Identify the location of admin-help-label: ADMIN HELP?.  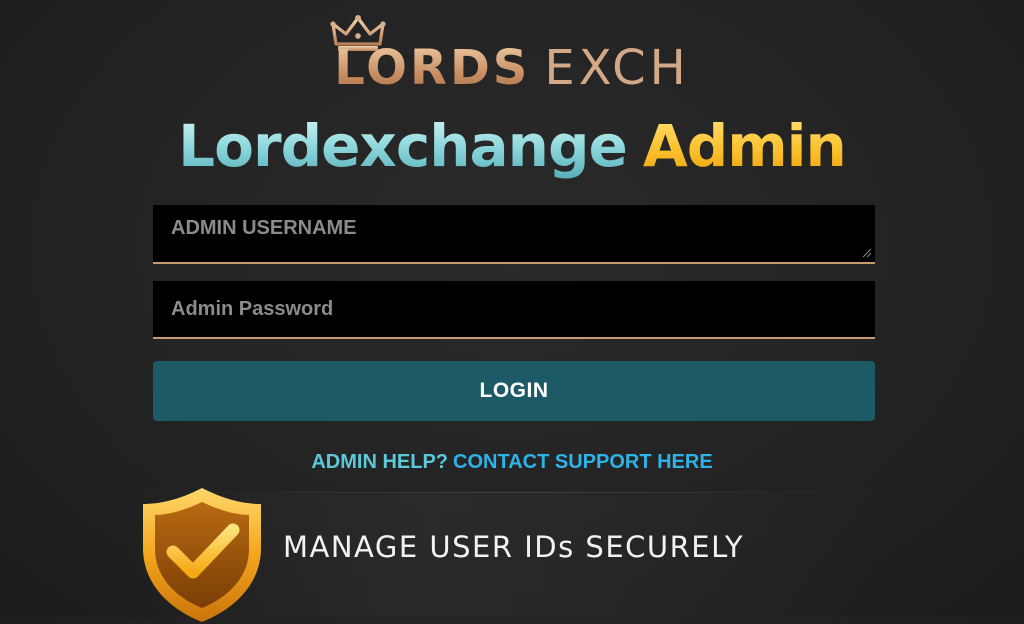
(380, 462).